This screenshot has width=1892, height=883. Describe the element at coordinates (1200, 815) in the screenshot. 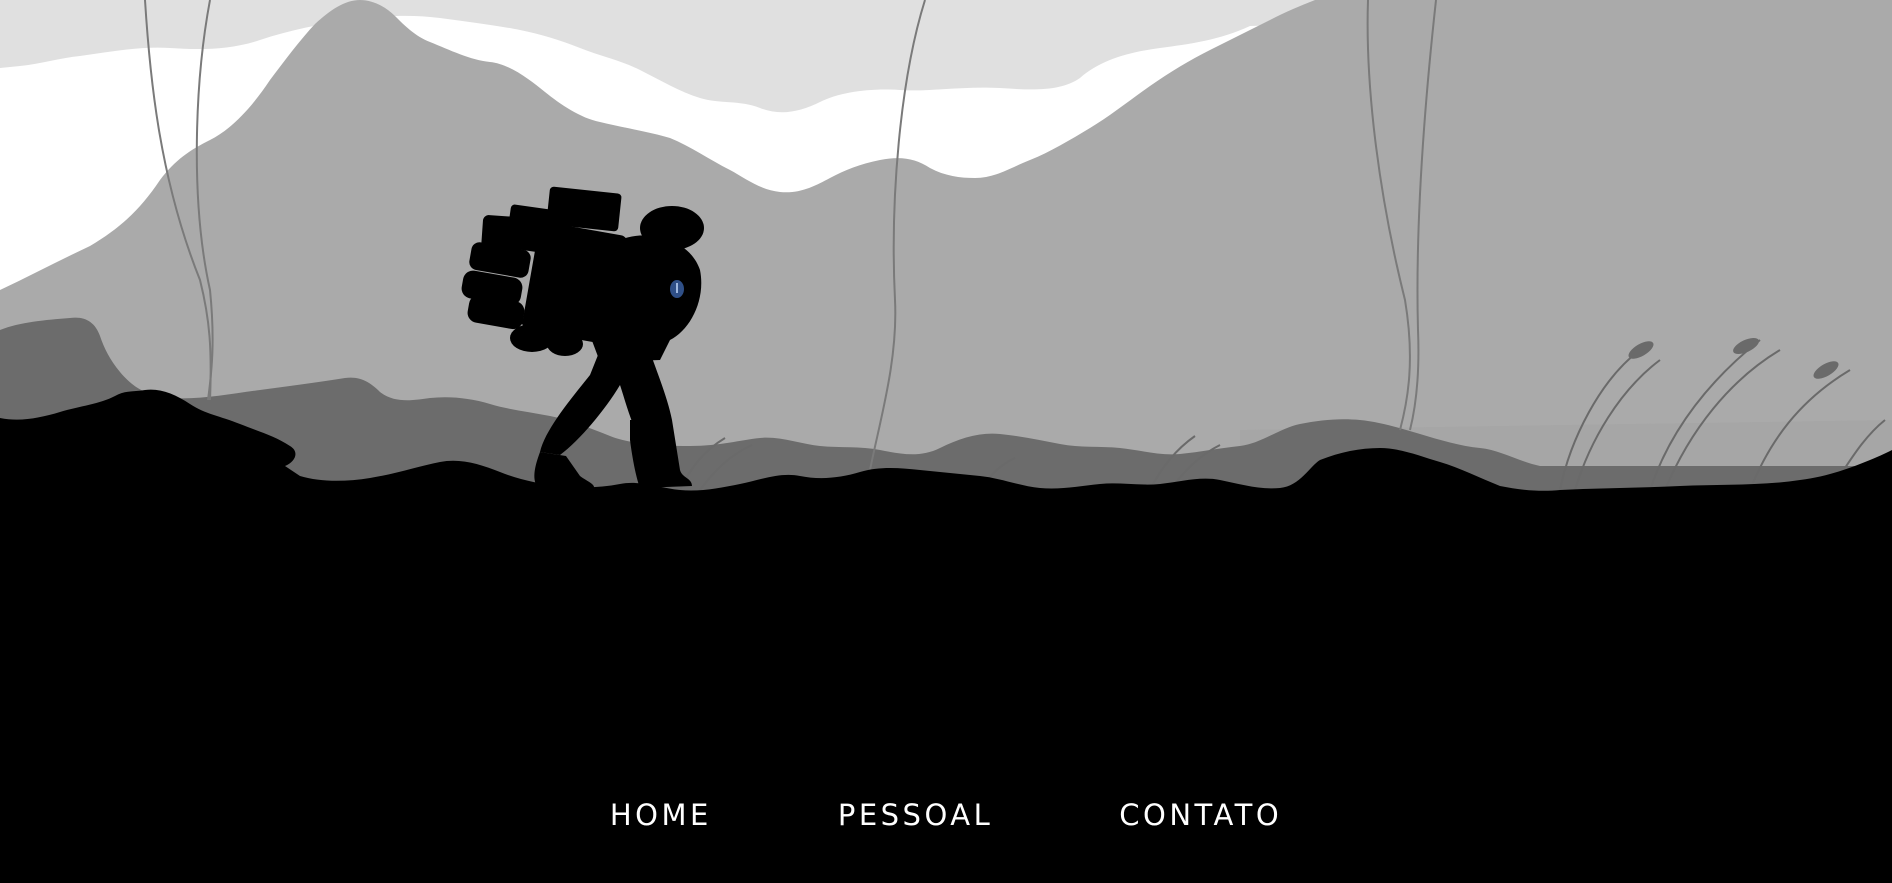

I see `nav-contato: CONTATO` at that location.